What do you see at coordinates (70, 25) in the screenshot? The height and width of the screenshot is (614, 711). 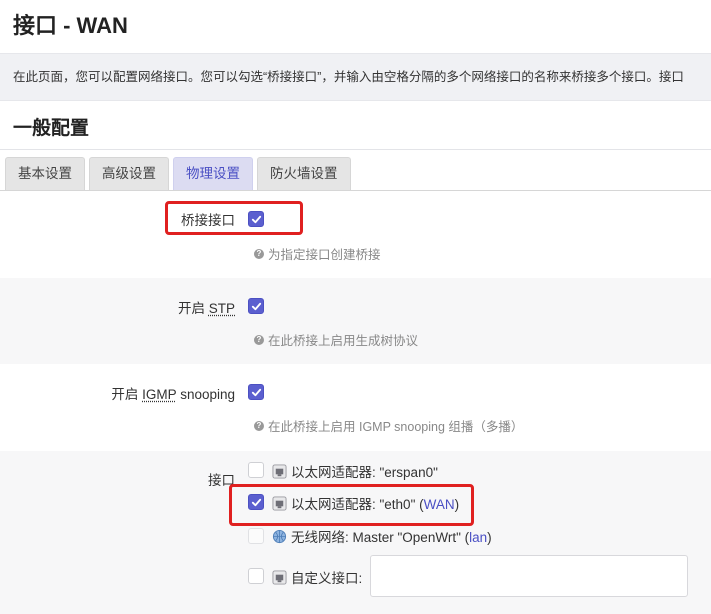 I see `page-title: 接口 - WAN` at bounding box center [70, 25].